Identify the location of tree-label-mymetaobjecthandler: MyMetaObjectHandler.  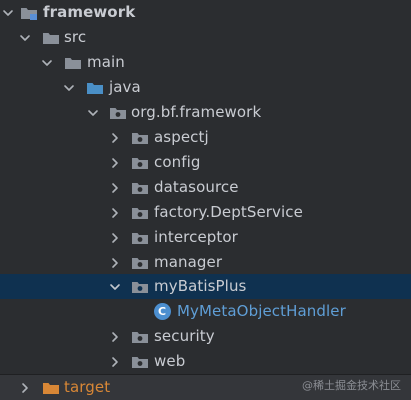
(261, 311).